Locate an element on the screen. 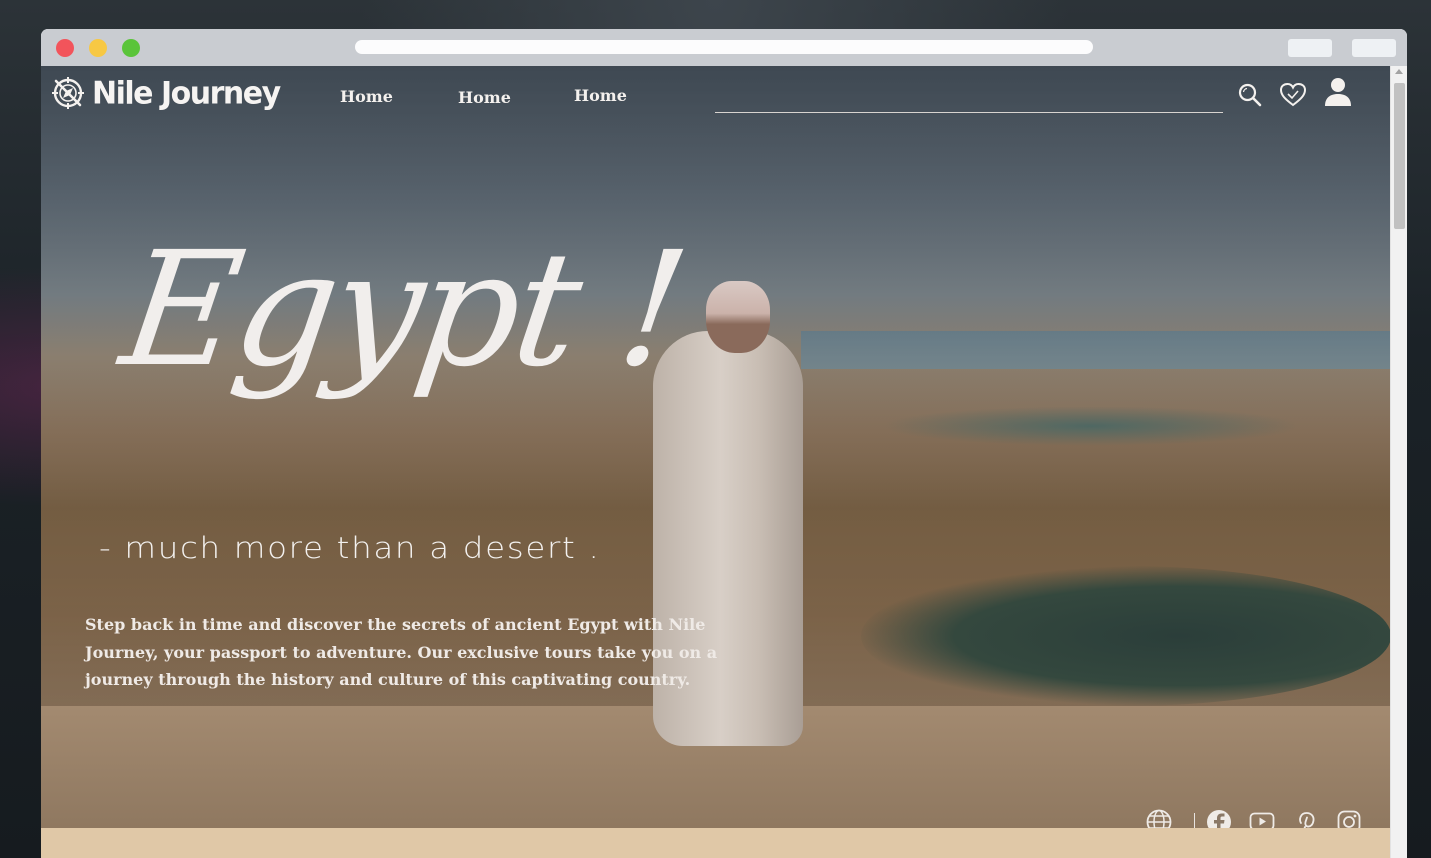 This screenshot has width=1431, height=858. heart-icon is located at coordinates (1293, 94).